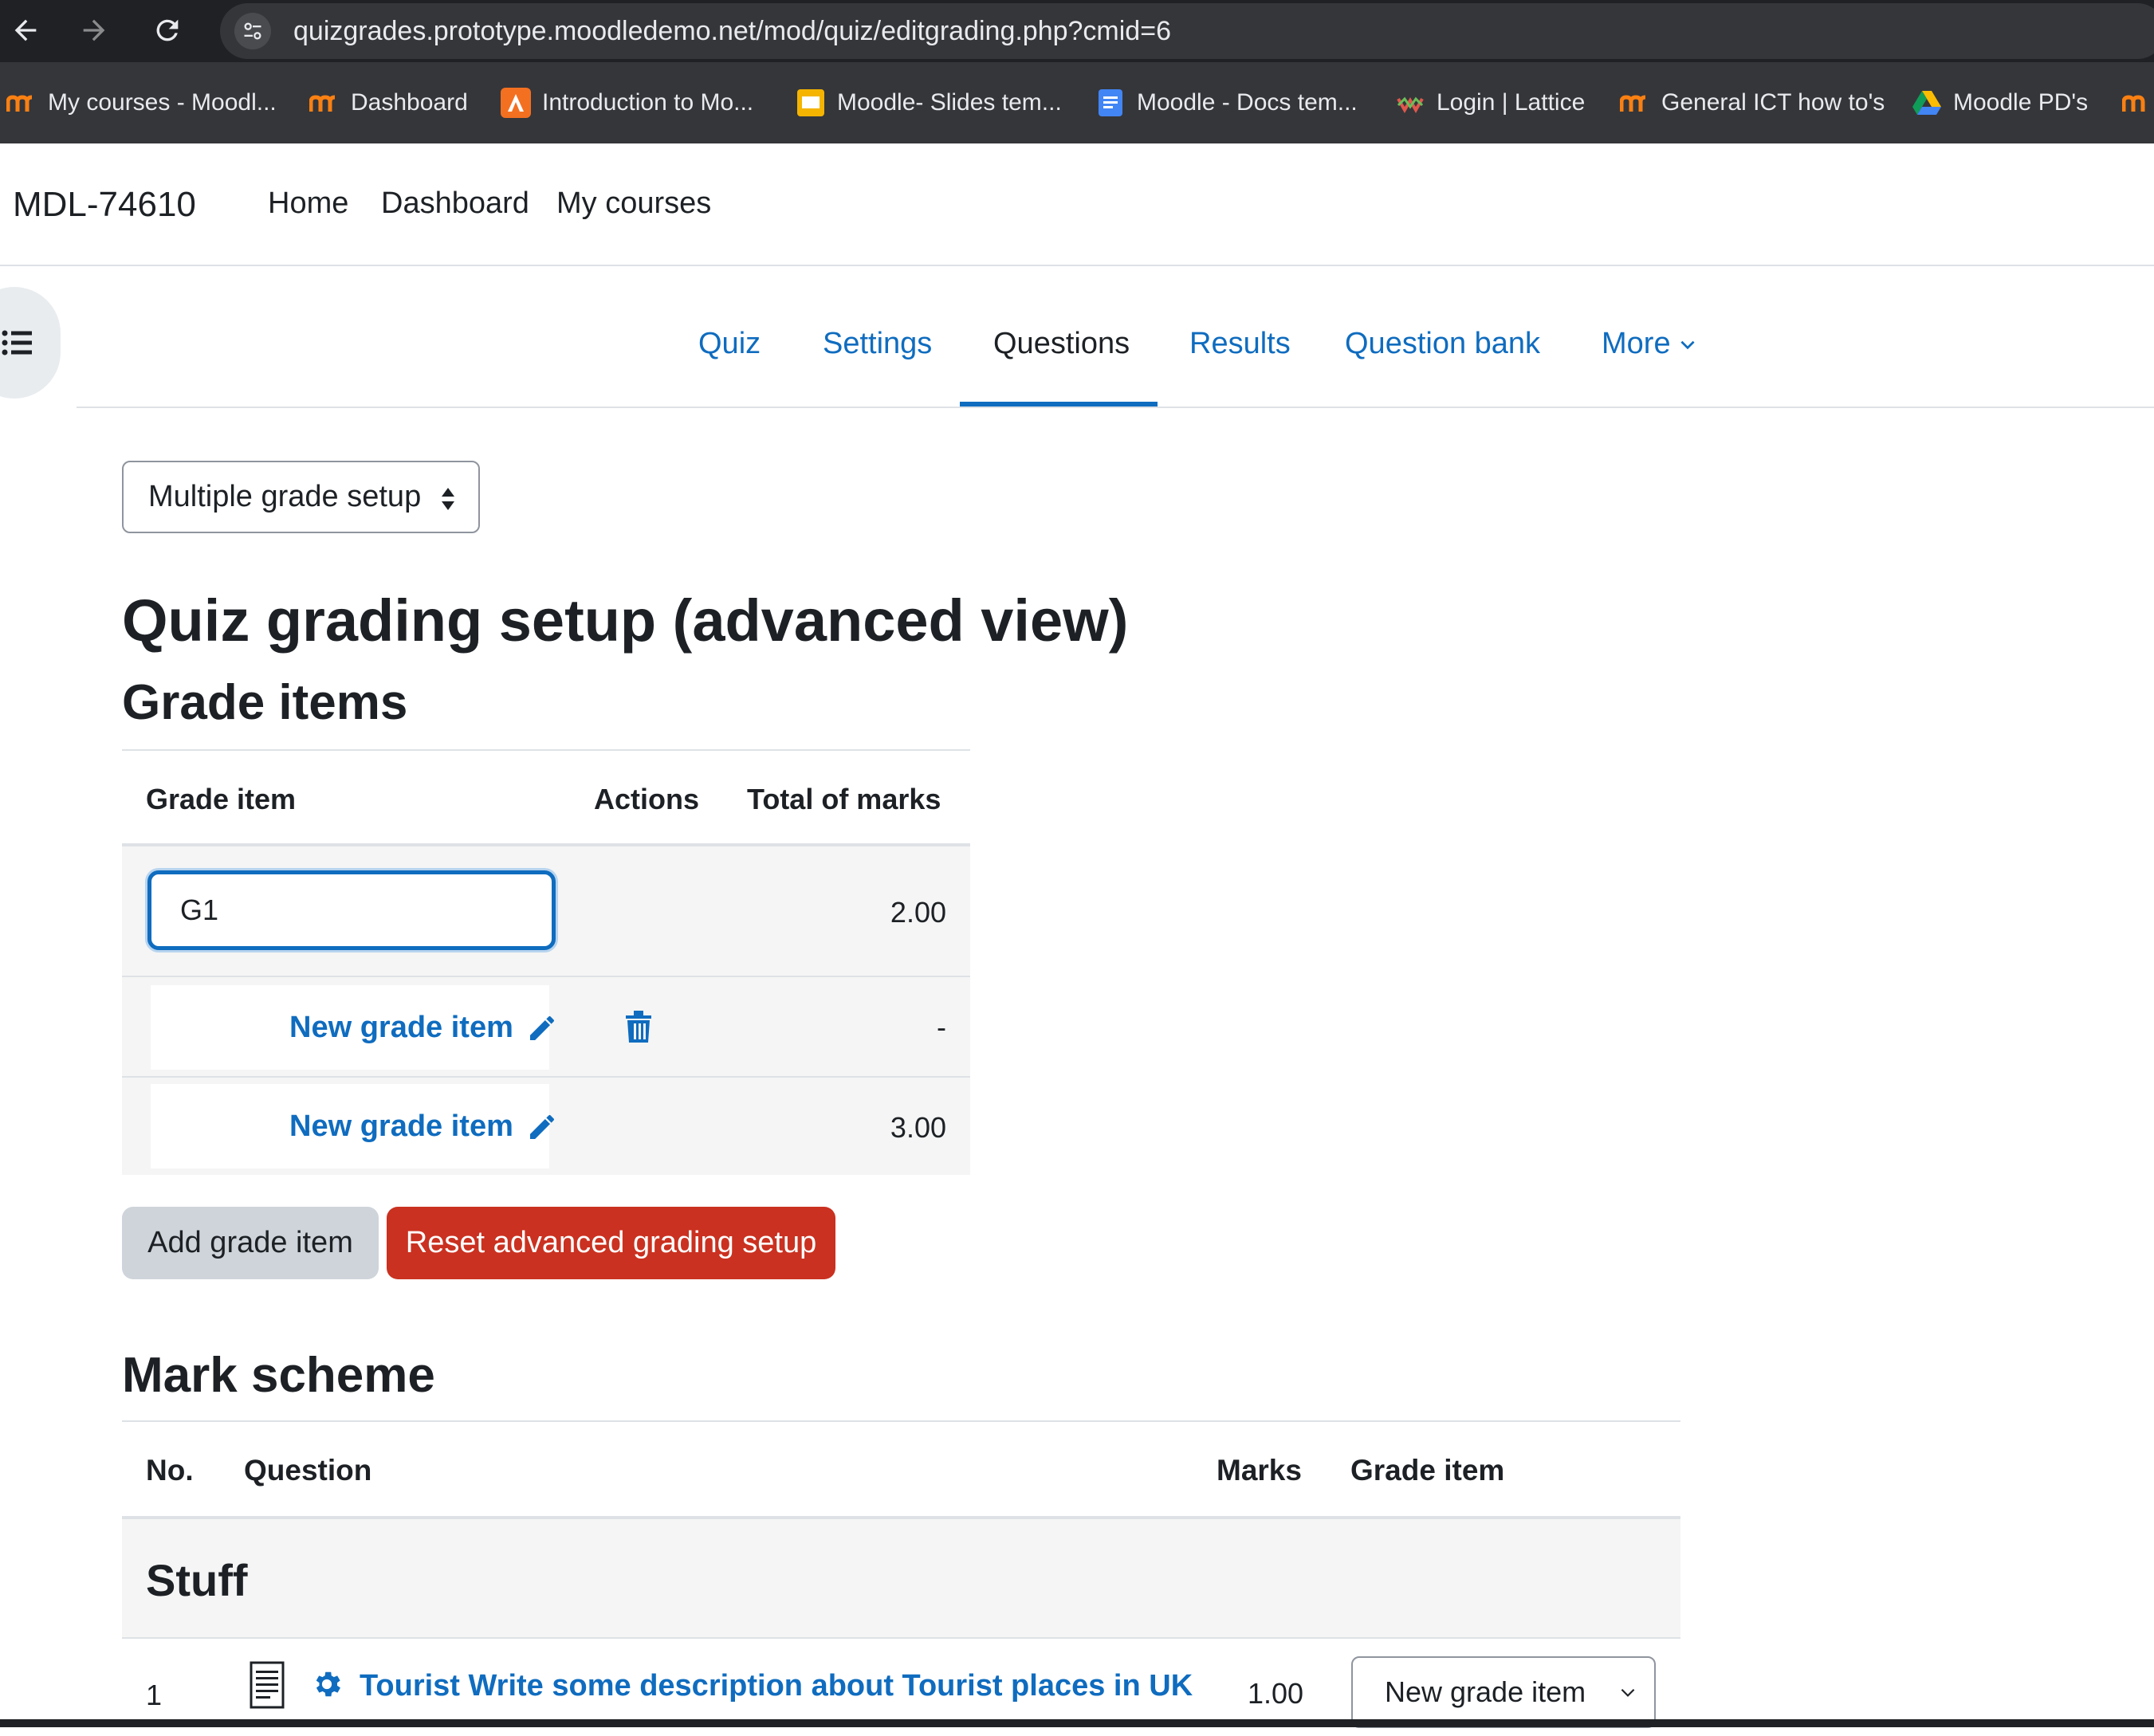 Image resolution: width=2154 pixels, height=1736 pixels. I want to click on tab-question-bank: Question bank, so click(1442, 344).